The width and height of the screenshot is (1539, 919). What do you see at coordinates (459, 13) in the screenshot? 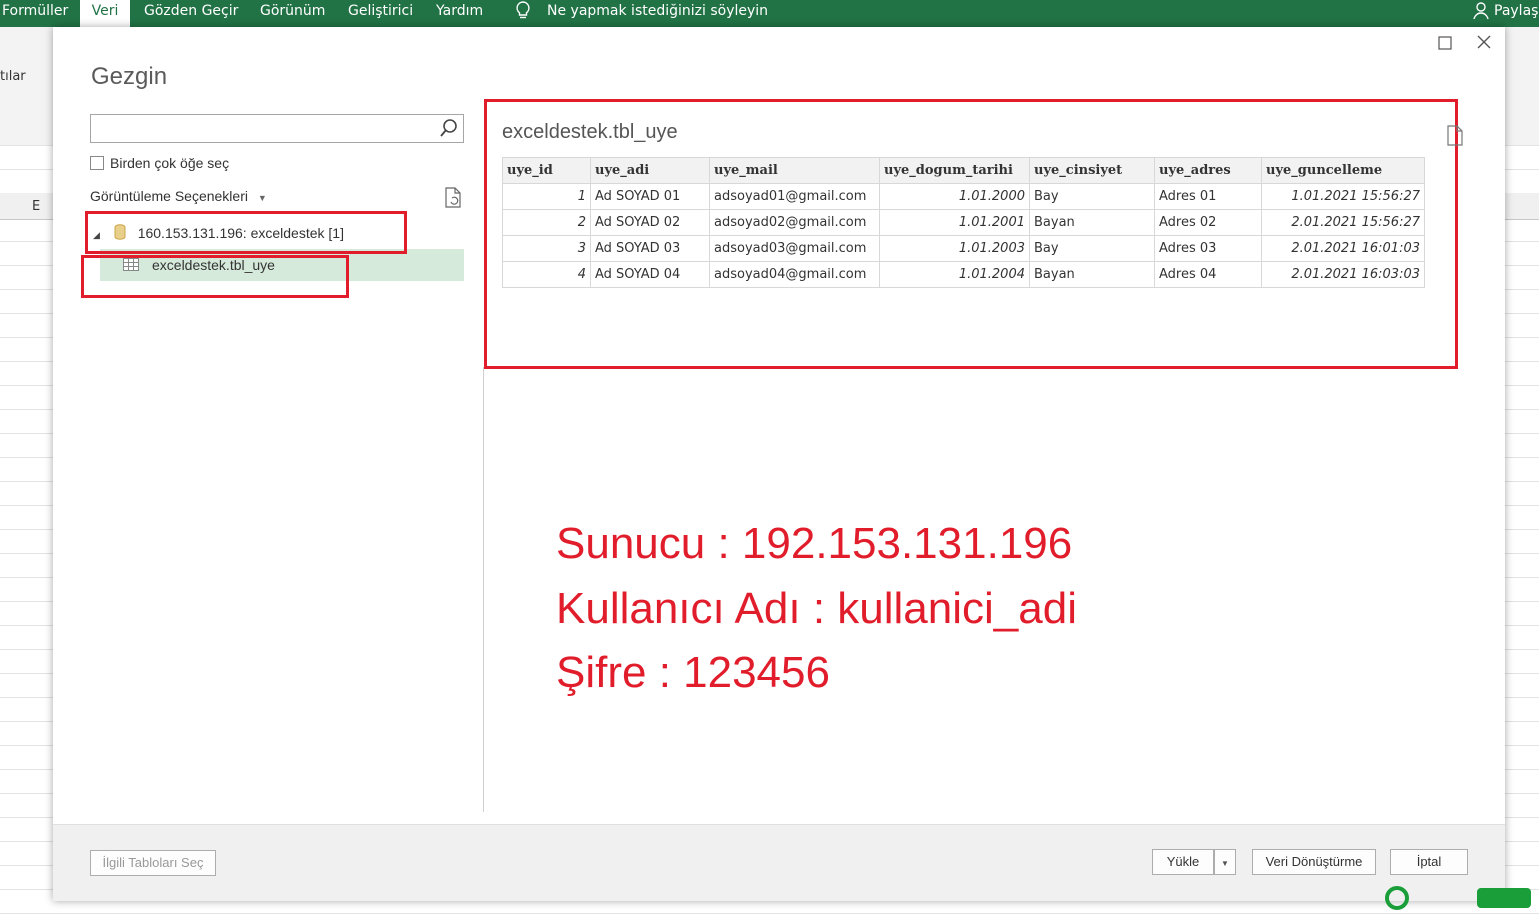
I see `tab-help: Yardım` at bounding box center [459, 13].